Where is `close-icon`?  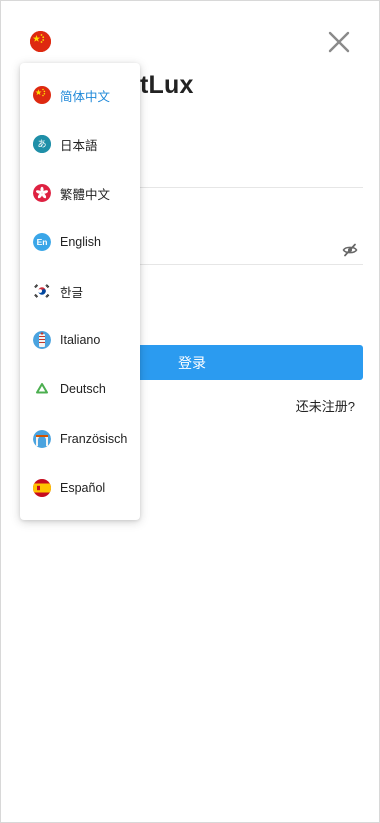
close-icon is located at coordinates (339, 42).